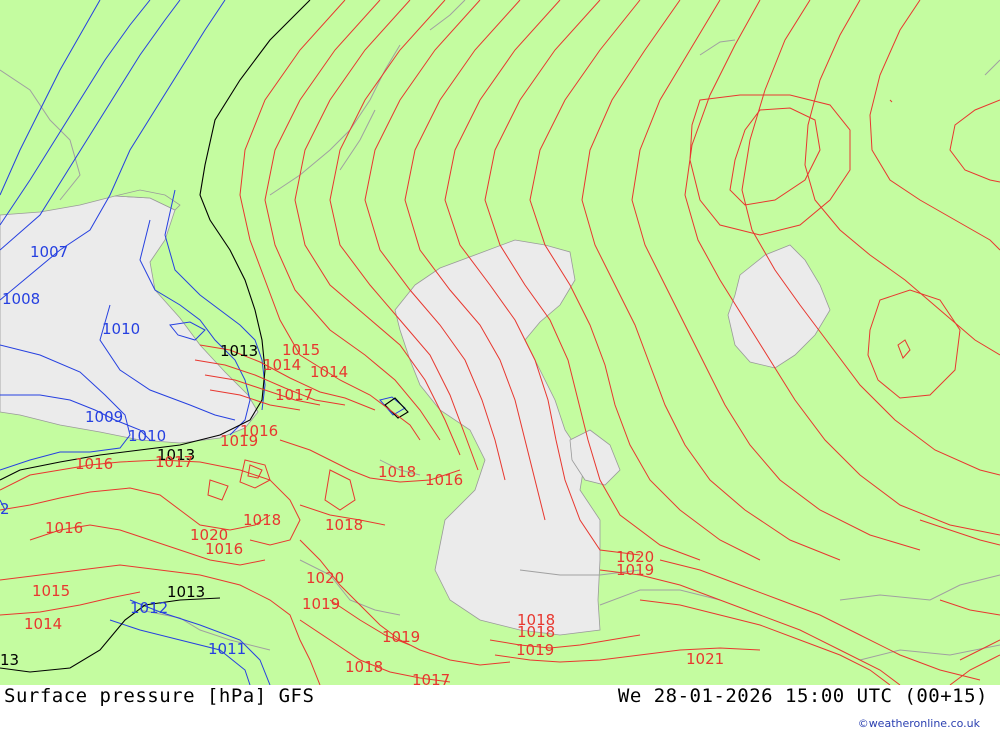 The image size is (1000, 733). I want to click on isobar-label: 1011, so click(227, 649).